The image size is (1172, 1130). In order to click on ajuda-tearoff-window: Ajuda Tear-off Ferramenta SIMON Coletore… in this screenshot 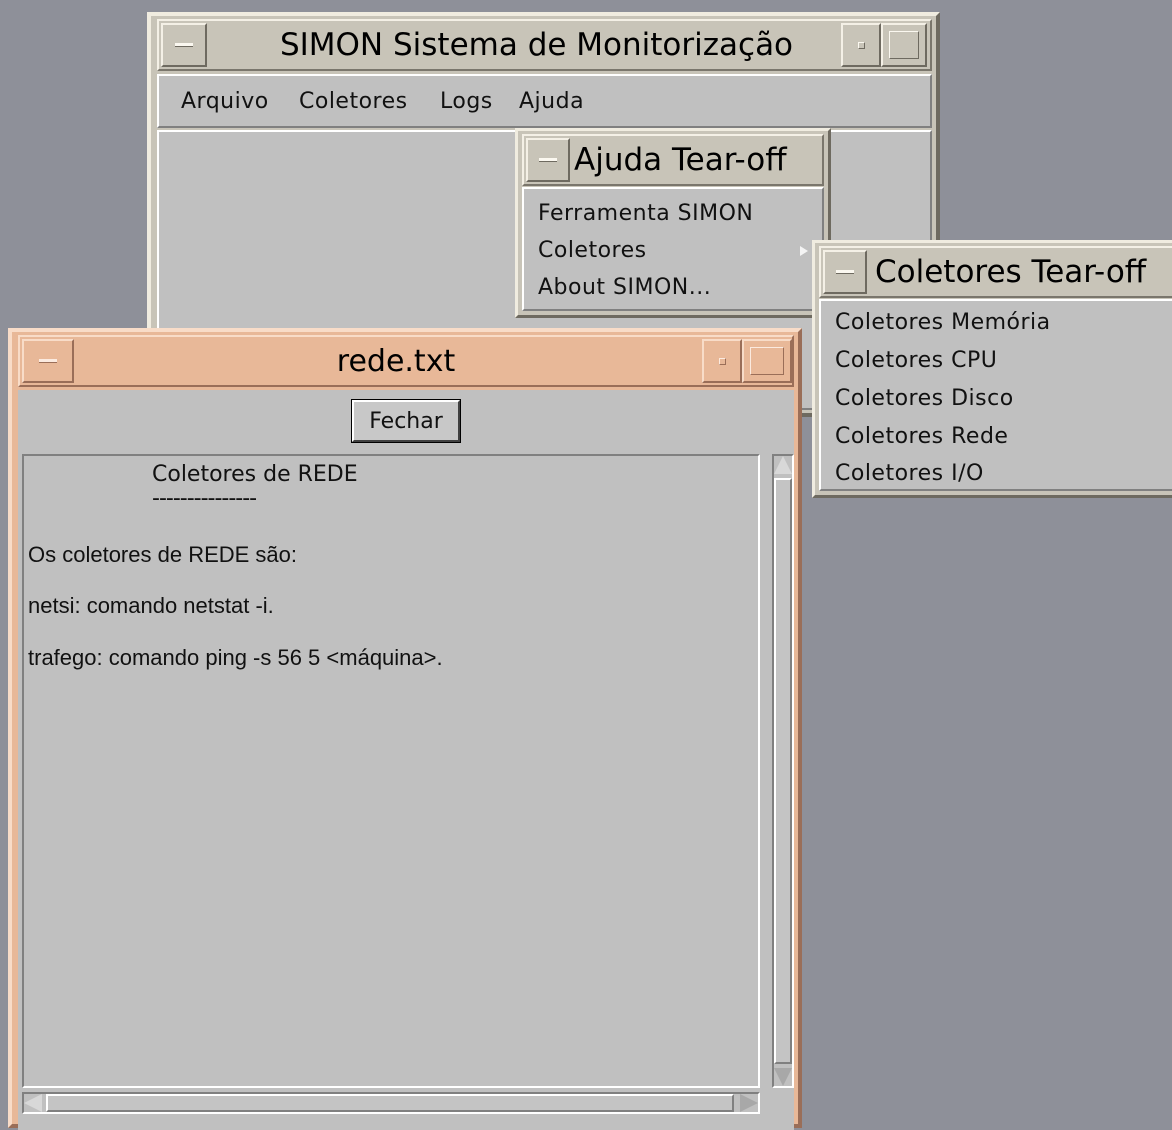, I will do `click(673, 223)`.